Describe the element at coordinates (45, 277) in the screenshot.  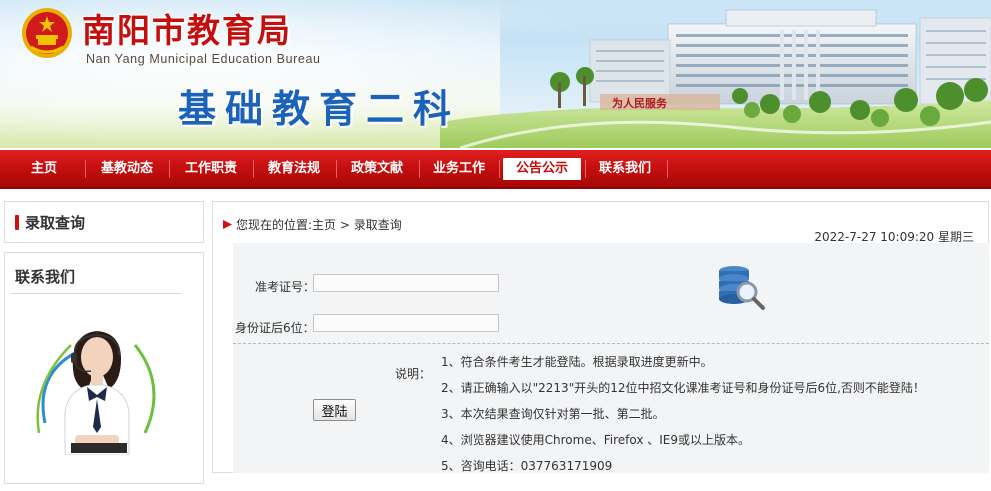
I see `sidebar-contact-heading: 联系我们` at that location.